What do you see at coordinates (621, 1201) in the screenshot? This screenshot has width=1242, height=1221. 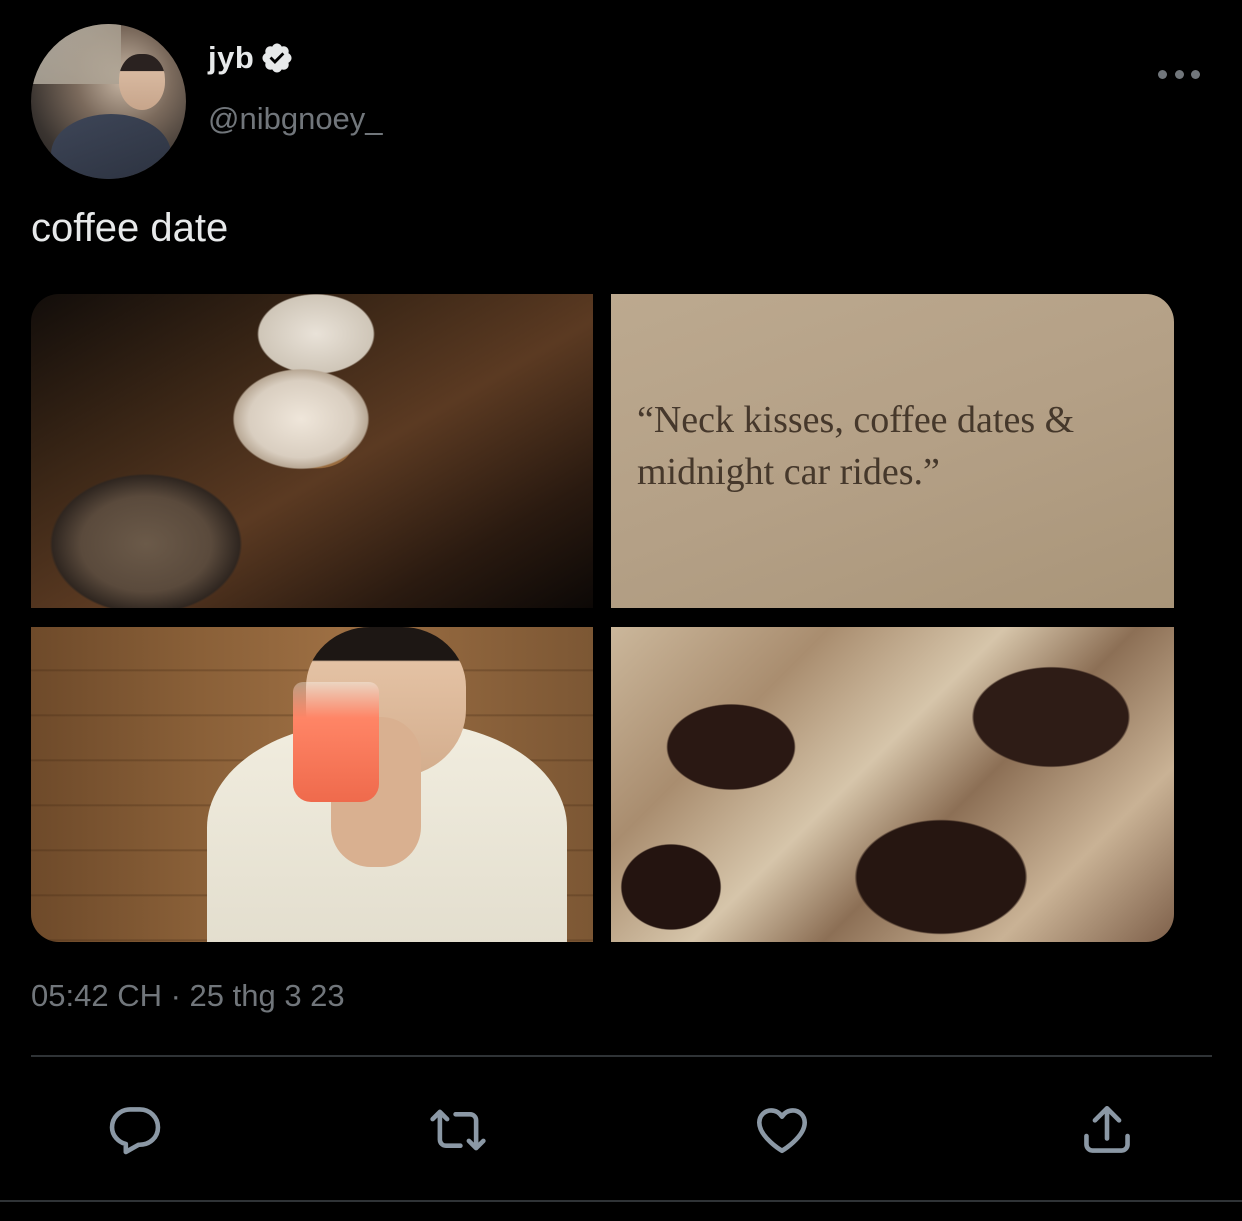 I see `divider-bottom` at bounding box center [621, 1201].